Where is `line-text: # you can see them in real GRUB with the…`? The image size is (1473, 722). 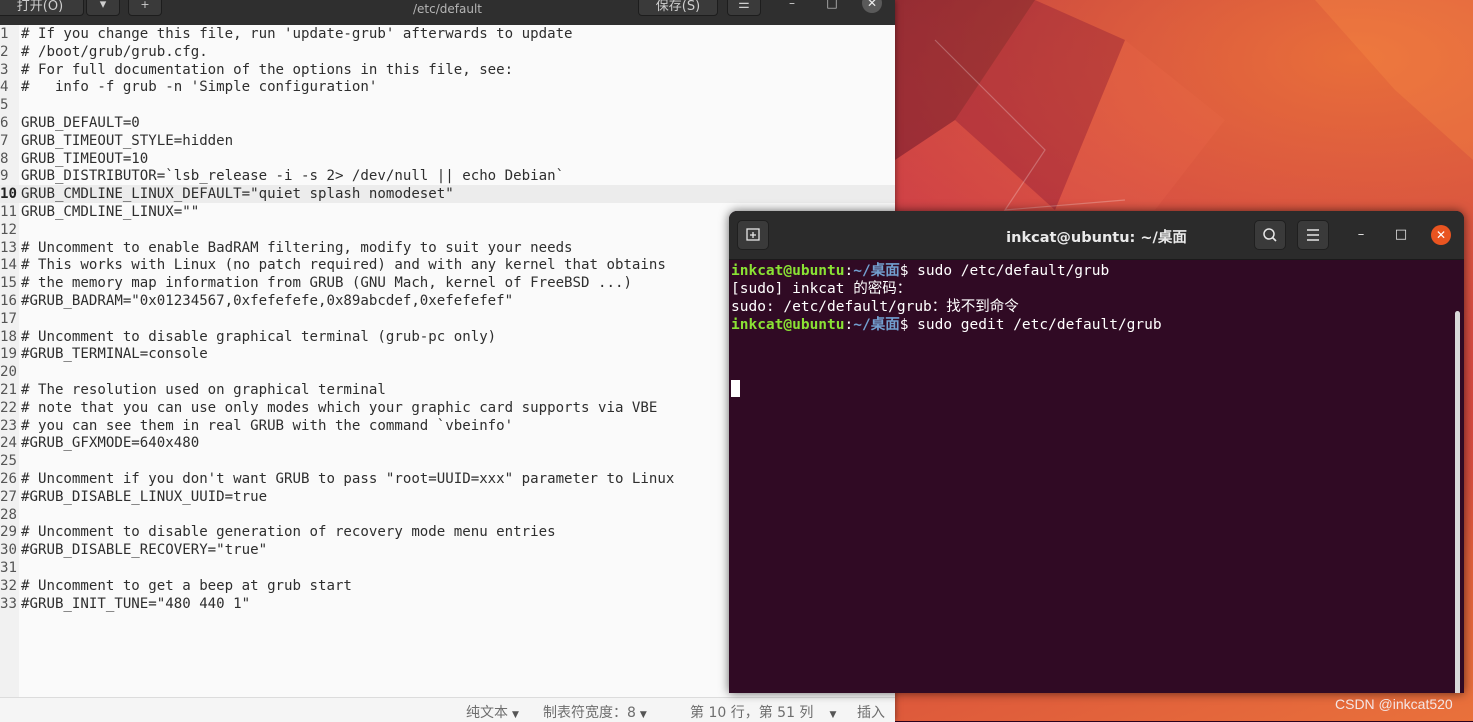 line-text: # you can see them in real GRUB with the… is located at coordinates (267, 425).